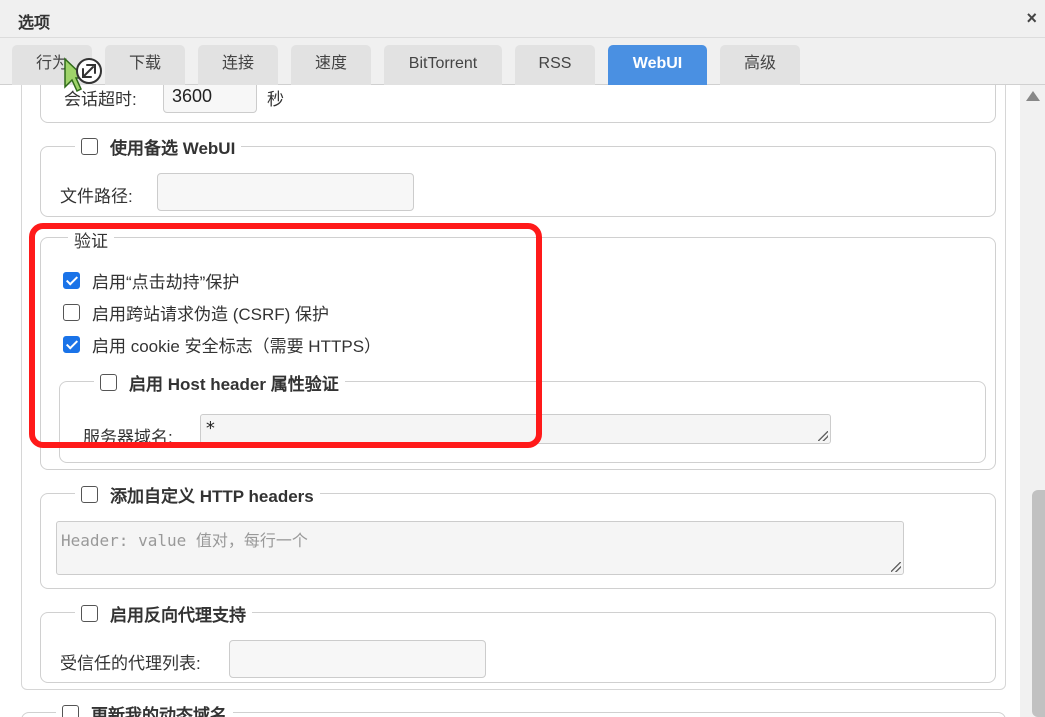  Describe the element at coordinates (178, 615) in the screenshot. I see `reverse-proxy-label: 启用反向代理支持` at that location.